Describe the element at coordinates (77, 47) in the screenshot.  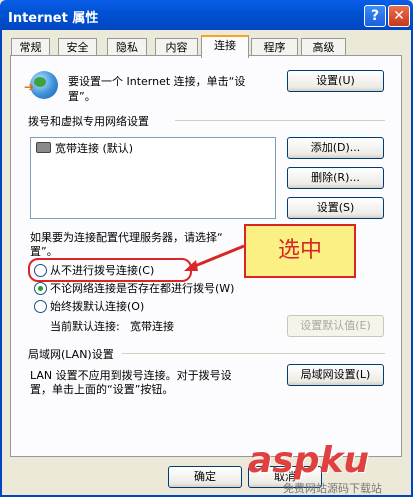
I see `tab-security: 安全` at that location.